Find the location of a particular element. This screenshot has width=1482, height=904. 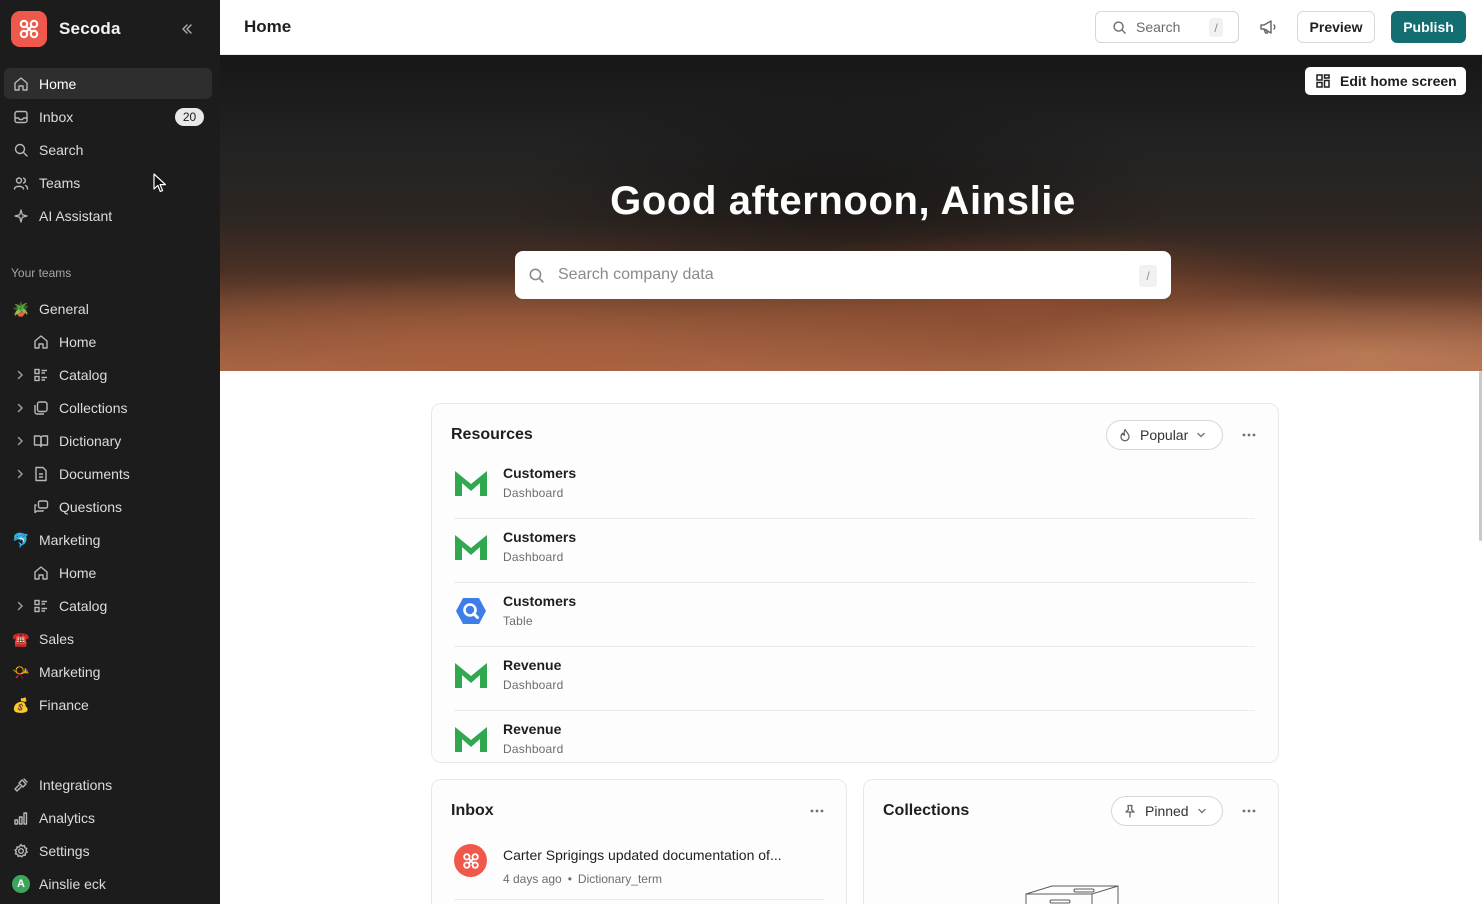

team-marketing-2: 📯 Marketing is located at coordinates (108, 671).